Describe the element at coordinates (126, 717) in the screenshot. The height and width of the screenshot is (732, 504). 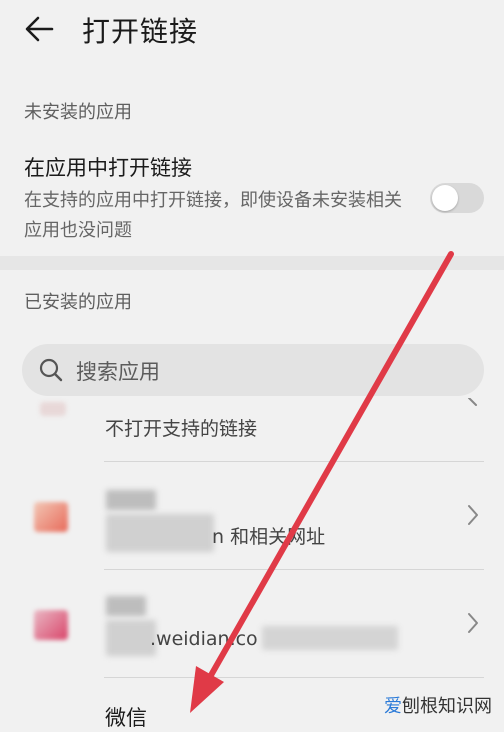
I see `app-name: 微信` at that location.